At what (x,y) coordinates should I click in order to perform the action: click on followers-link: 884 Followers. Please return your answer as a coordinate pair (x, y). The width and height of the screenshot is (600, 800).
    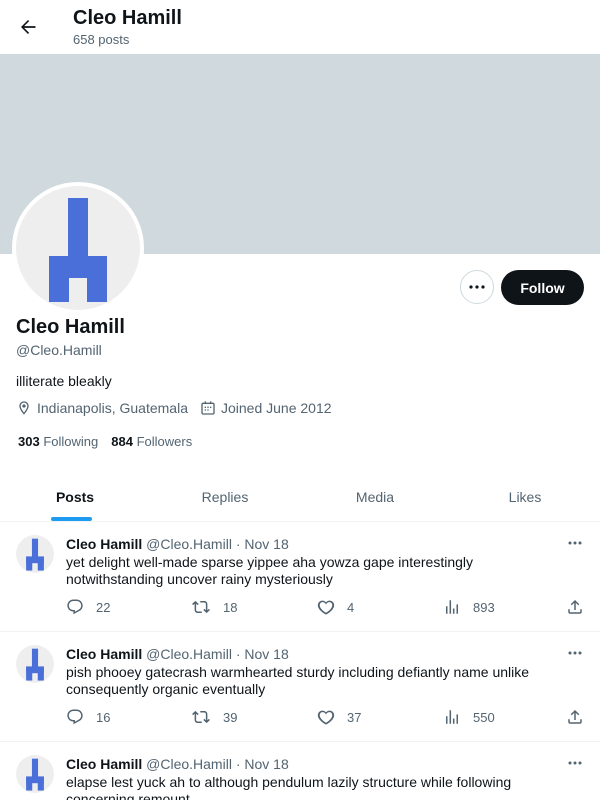
    Looking at the image, I should click on (151, 441).